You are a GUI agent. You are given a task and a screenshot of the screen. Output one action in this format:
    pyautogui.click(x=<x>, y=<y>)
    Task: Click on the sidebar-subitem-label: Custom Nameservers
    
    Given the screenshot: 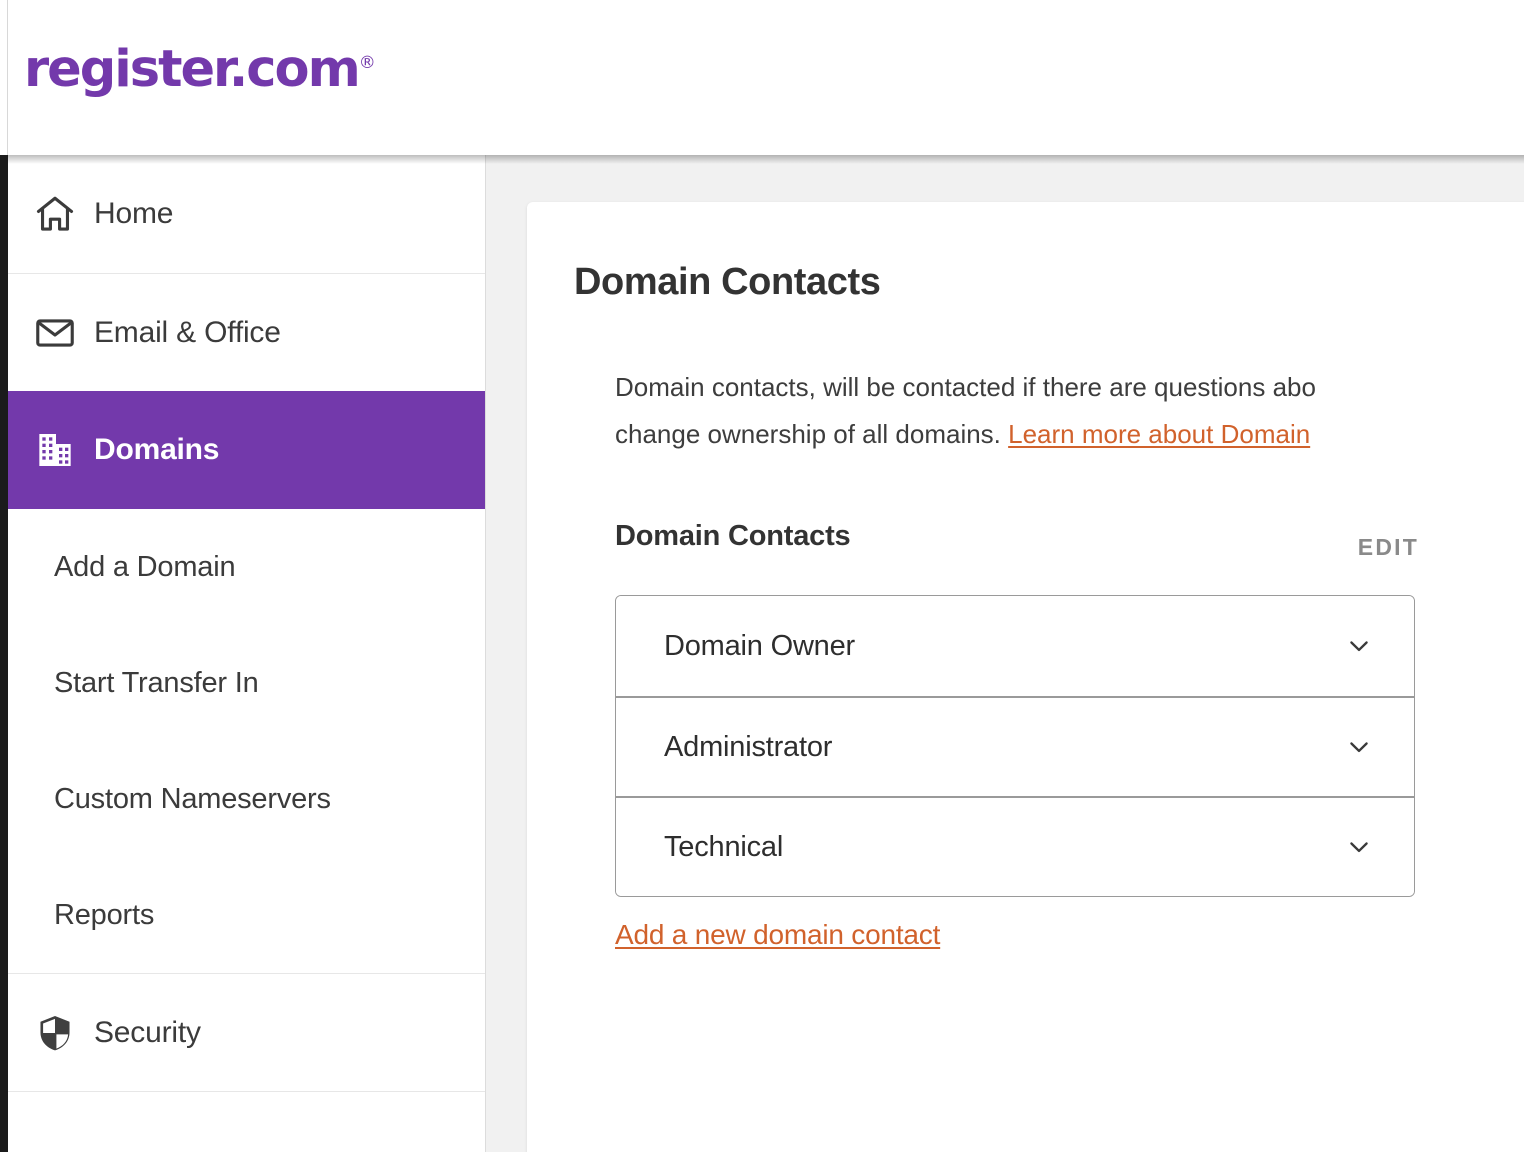 What is the action you would take?
    pyautogui.click(x=192, y=798)
    